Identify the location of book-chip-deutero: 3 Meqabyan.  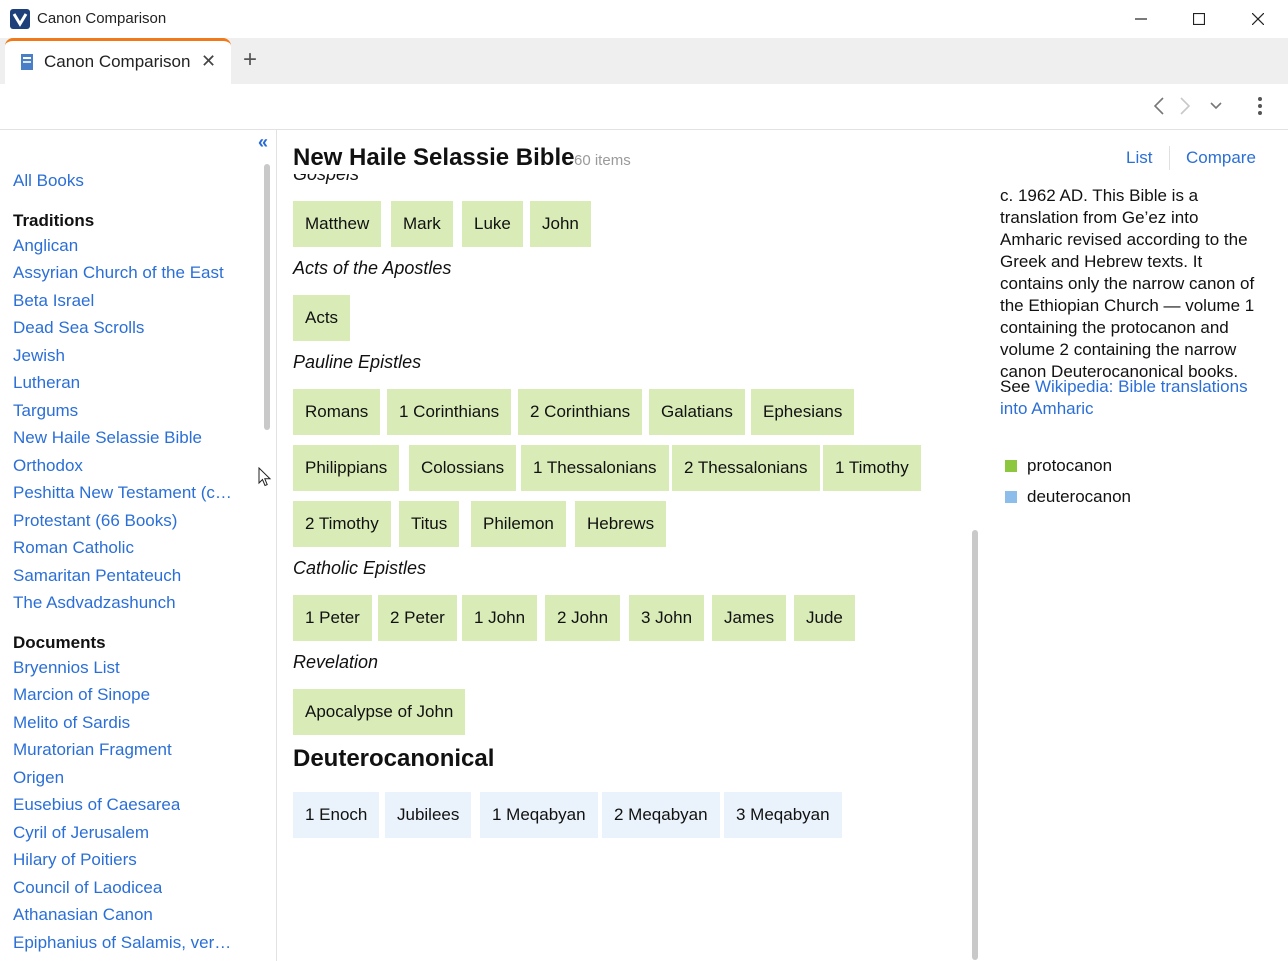
(783, 815).